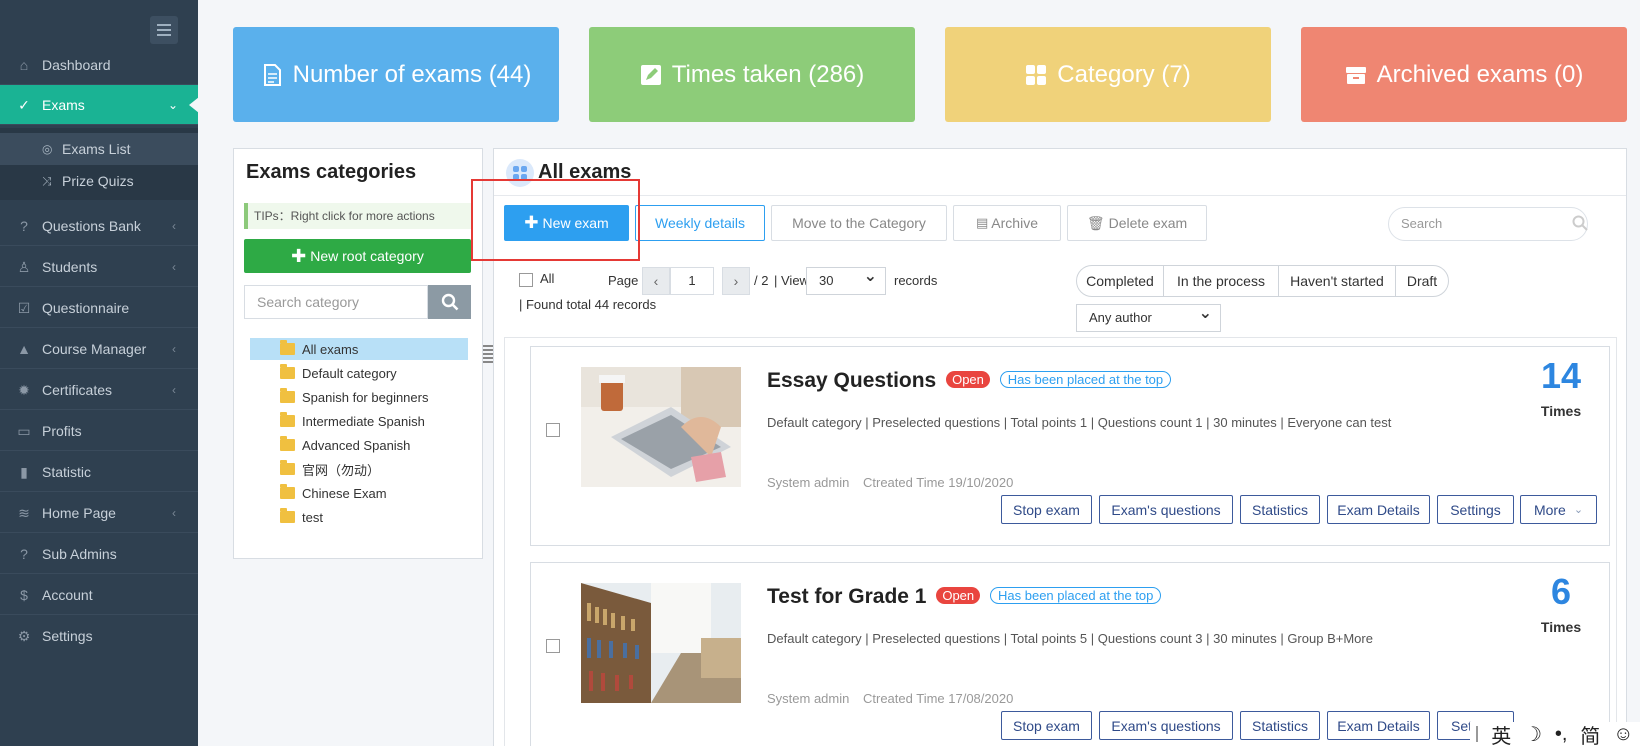 The image size is (1640, 746). What do you see at coordinates (99, 431) in the screenshot?
I see `sidebar-item-profits: ▭ Profits` at bounding box center [99, 431].